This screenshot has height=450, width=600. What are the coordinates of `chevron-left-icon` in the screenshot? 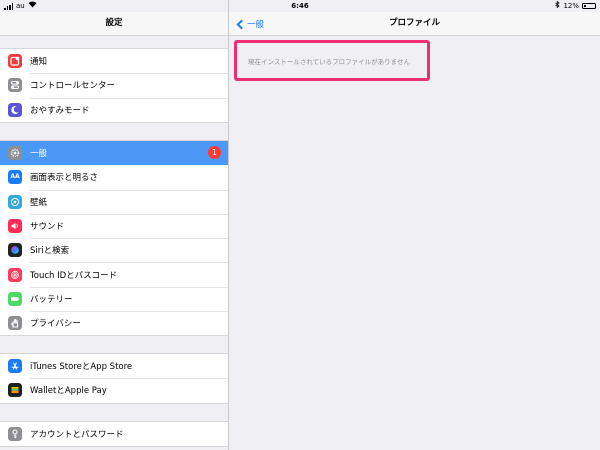 It's located at (241, 24).